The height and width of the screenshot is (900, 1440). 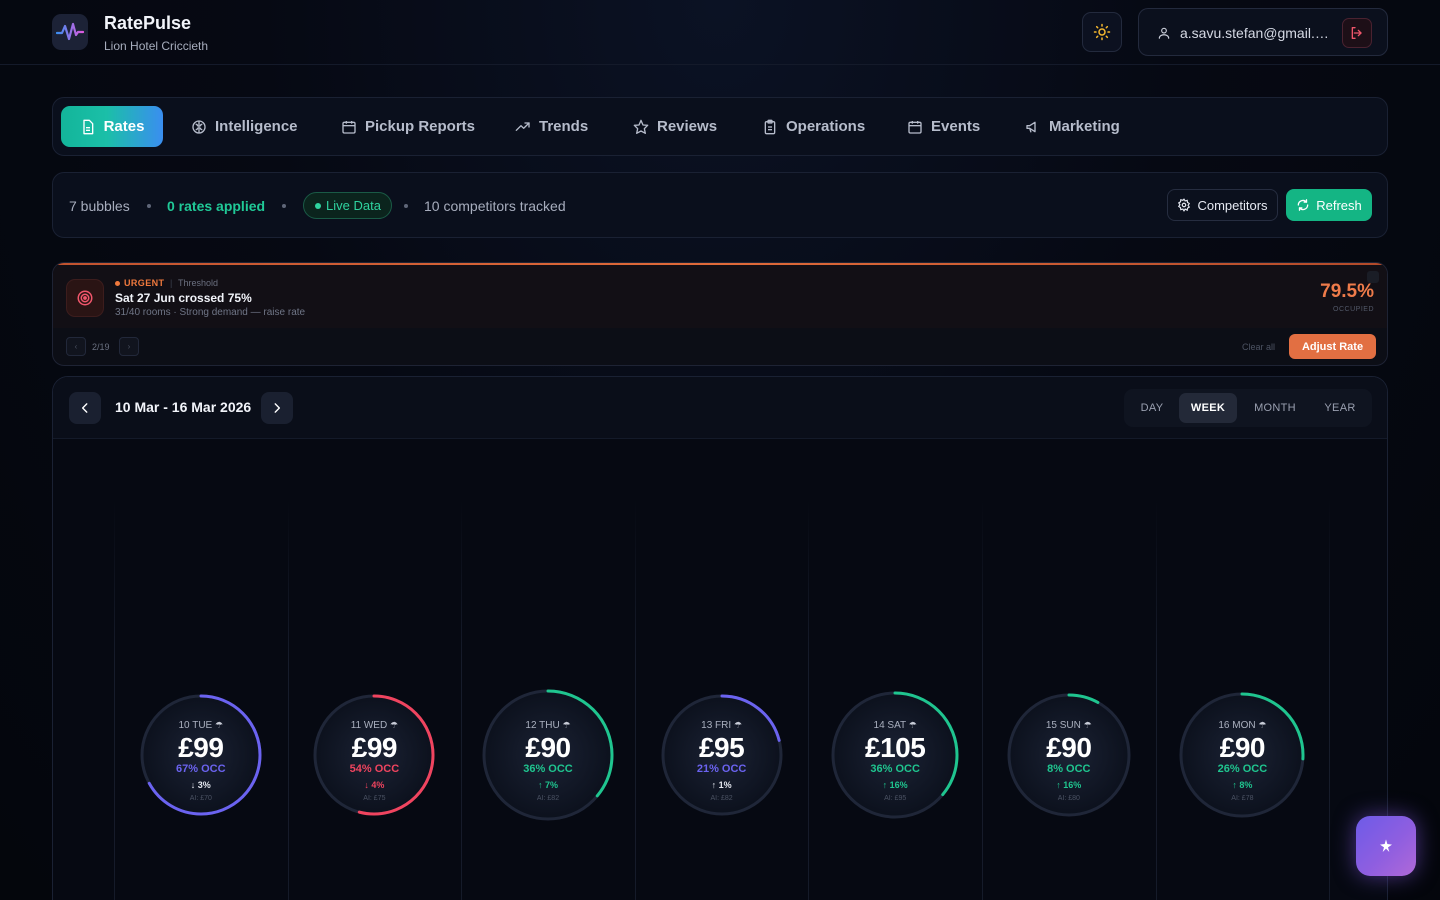 I want to click on day-rate-bubble: 14 SAT ☂ £105 36% OCC ↑ 16% AI: £95, so click(x=895, y=755).